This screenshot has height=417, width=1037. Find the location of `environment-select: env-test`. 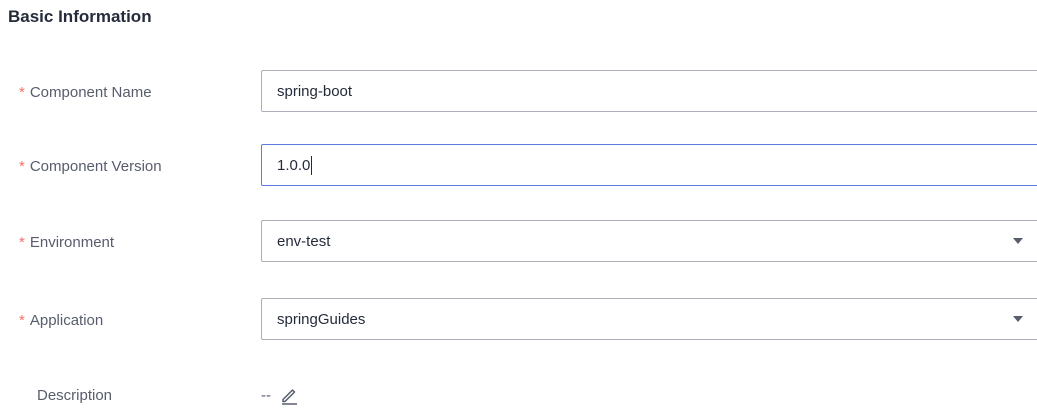

environment-select: env-test is located at coordinates (649, 241).